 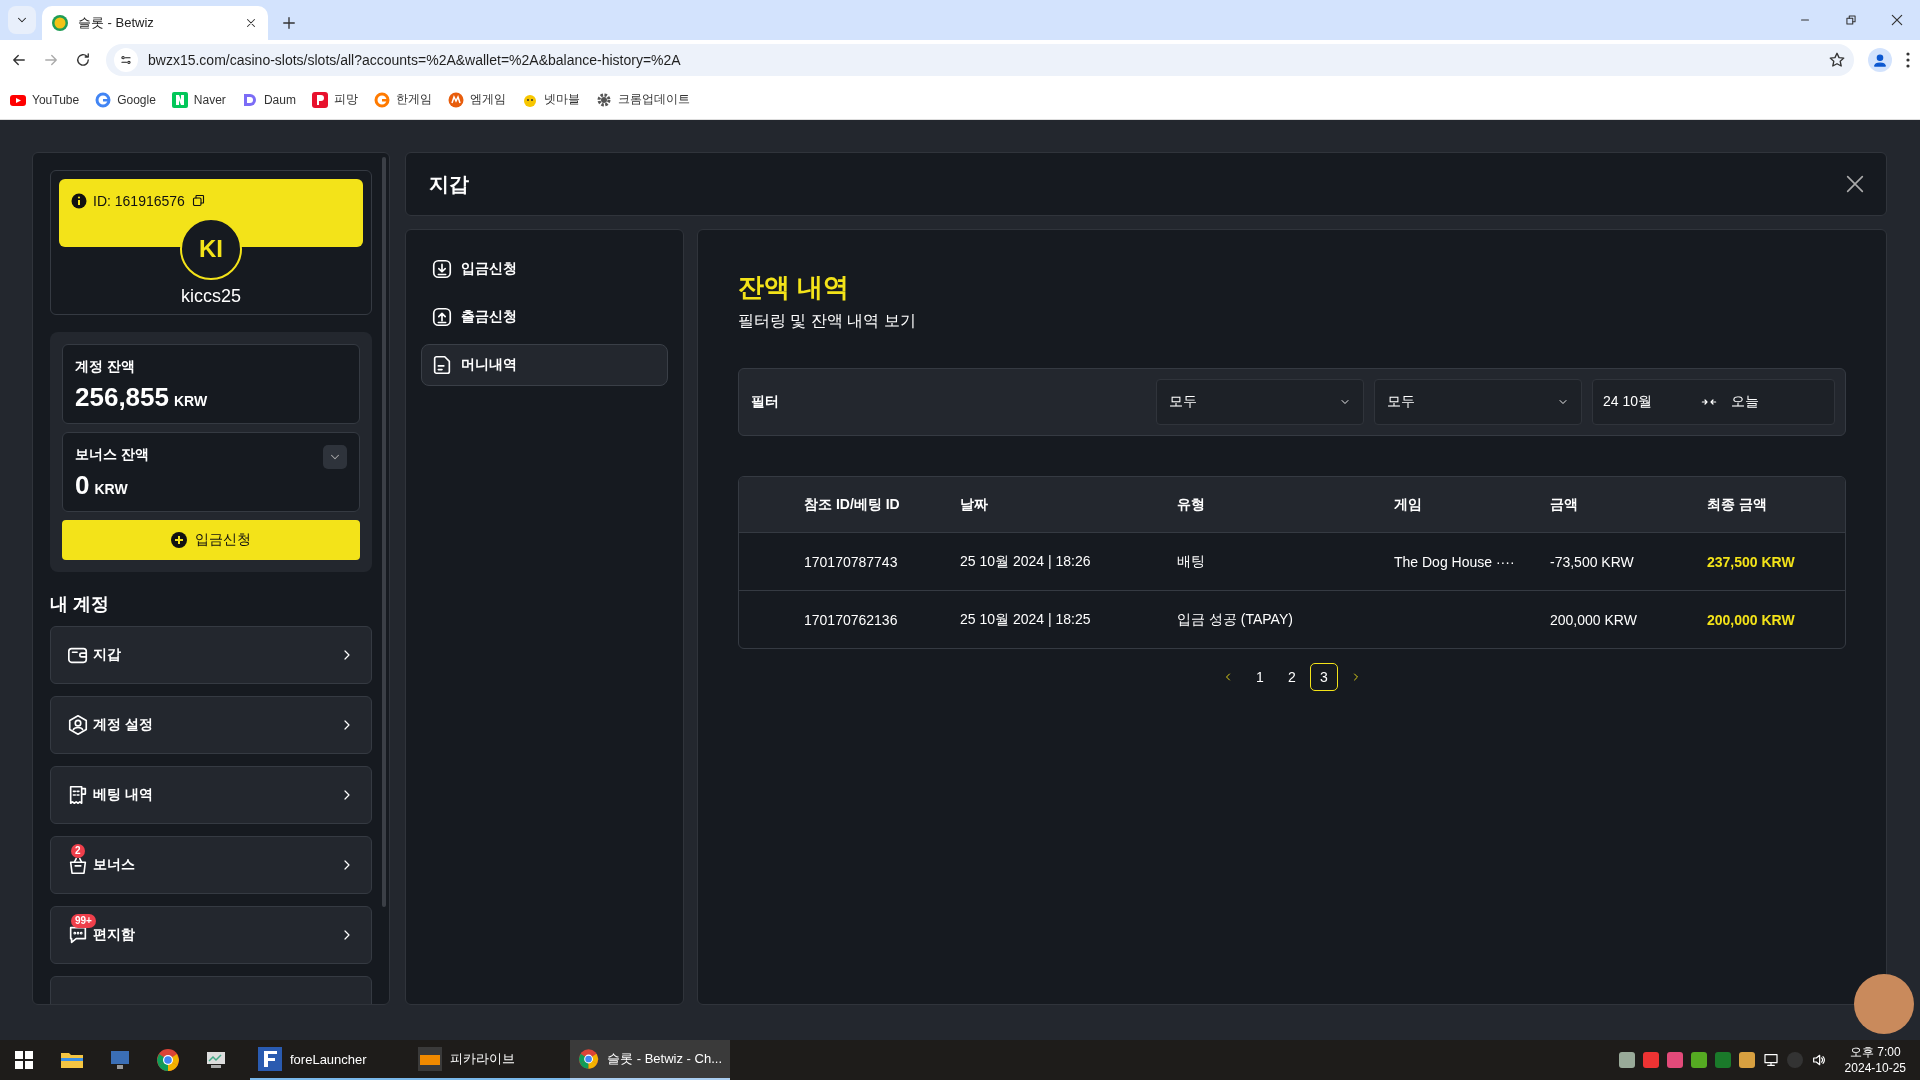 I want to click on currency-label: KRW, so click(x=111, y=489).